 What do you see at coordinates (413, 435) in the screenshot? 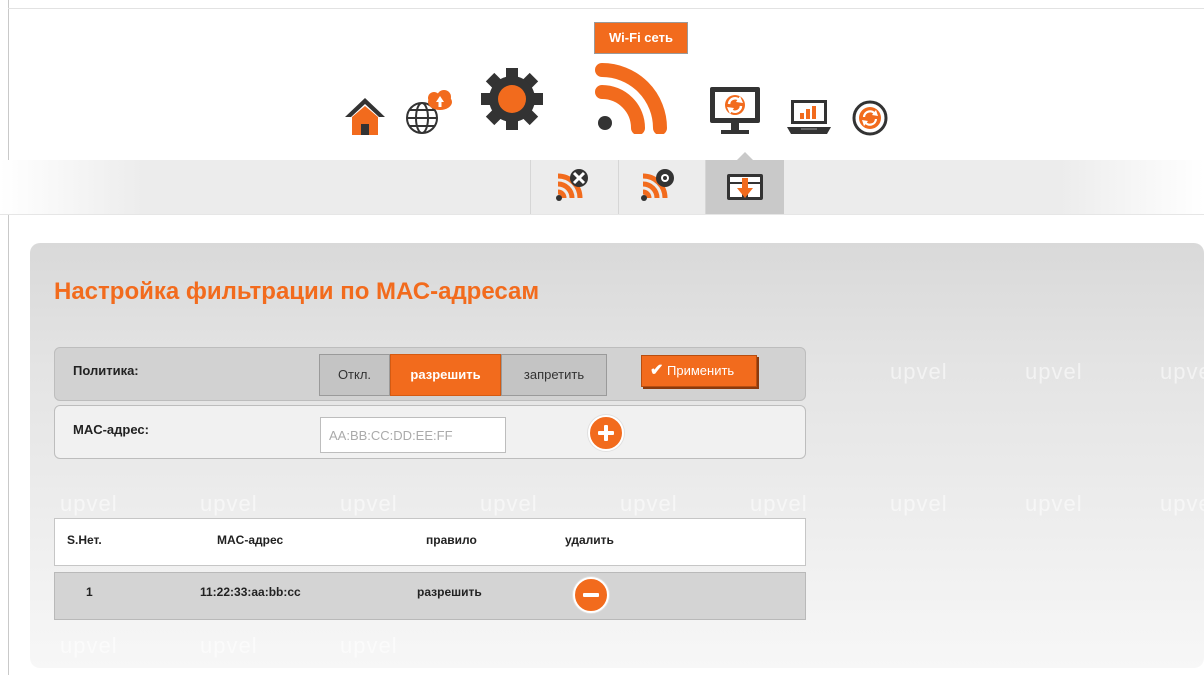
I see `mac-address-input` at bounding box center [413, 435].